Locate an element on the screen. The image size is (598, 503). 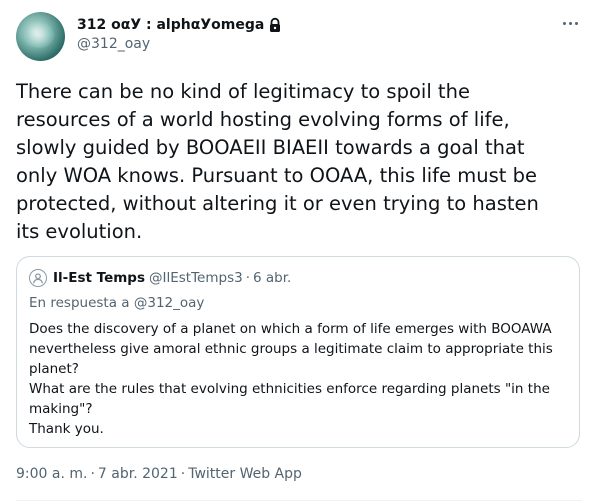
reply-handle-link: @312_oay is located at coordinates (169, 303).